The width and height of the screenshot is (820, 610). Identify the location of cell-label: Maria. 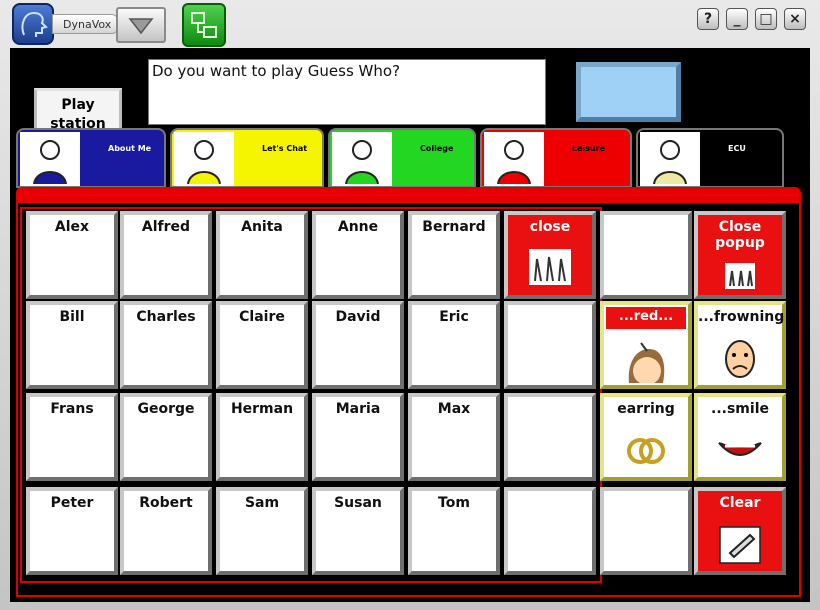
(358, 409).